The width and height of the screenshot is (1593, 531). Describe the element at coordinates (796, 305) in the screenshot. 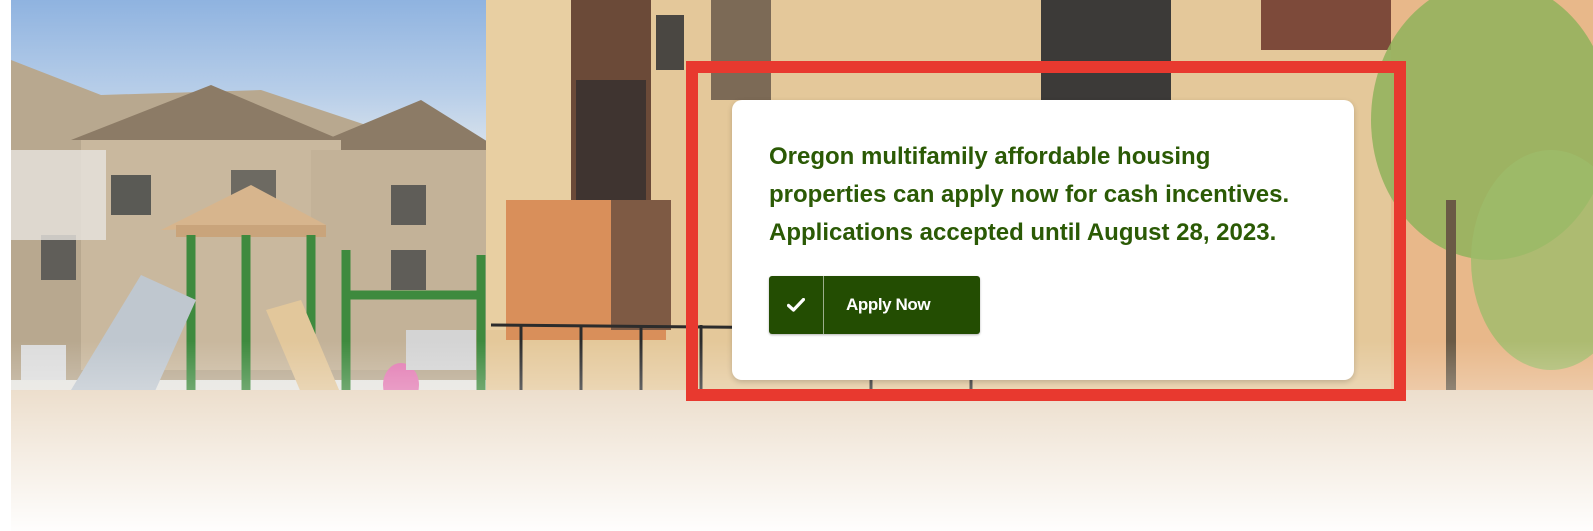

I see `checkmark-icon` at that location.